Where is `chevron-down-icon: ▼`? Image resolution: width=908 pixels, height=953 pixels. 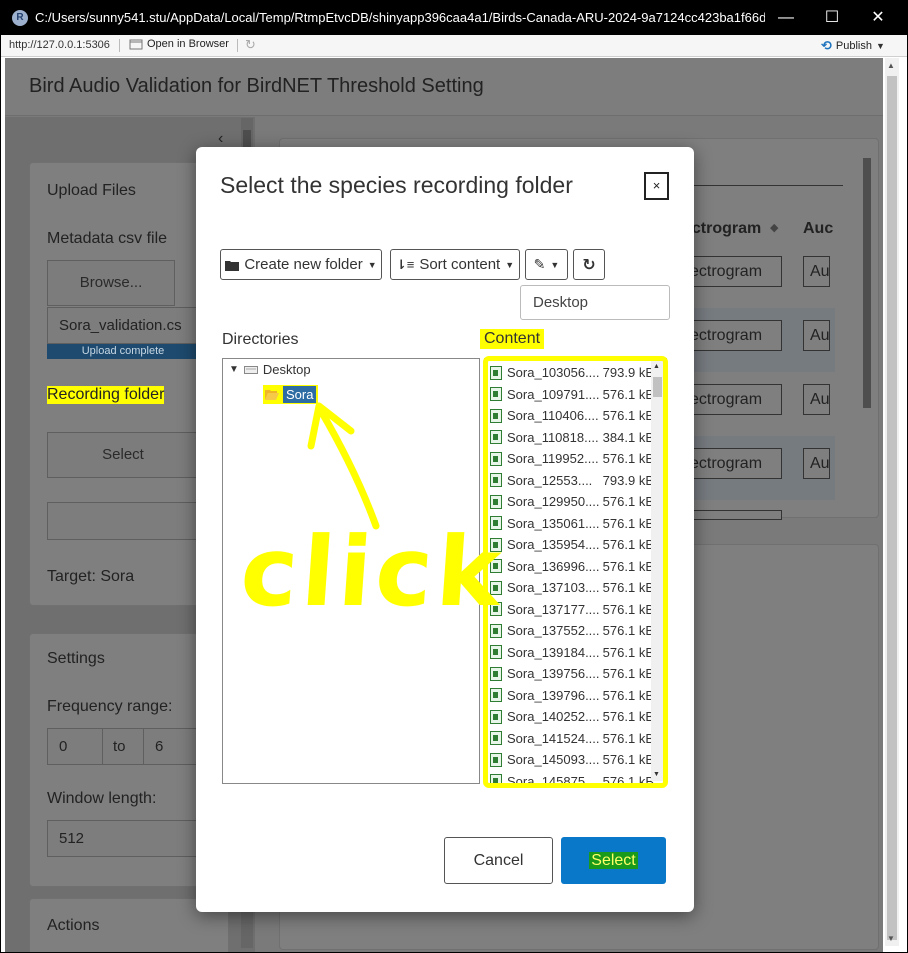 chevron-down-icon: ▼ is located at coordinates (555, 264).